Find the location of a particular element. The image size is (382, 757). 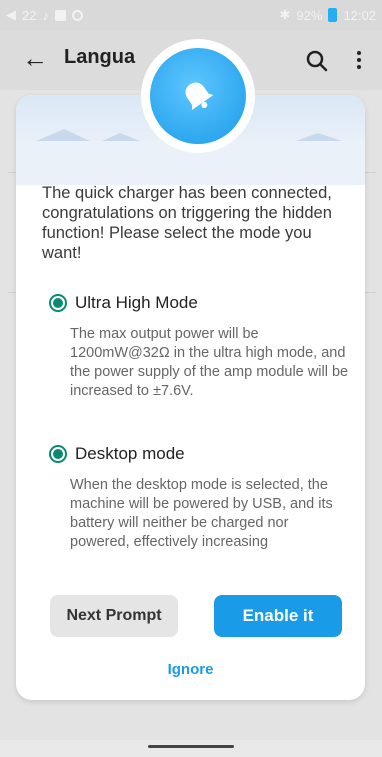

image-icon is located at coordinates (60, 15).